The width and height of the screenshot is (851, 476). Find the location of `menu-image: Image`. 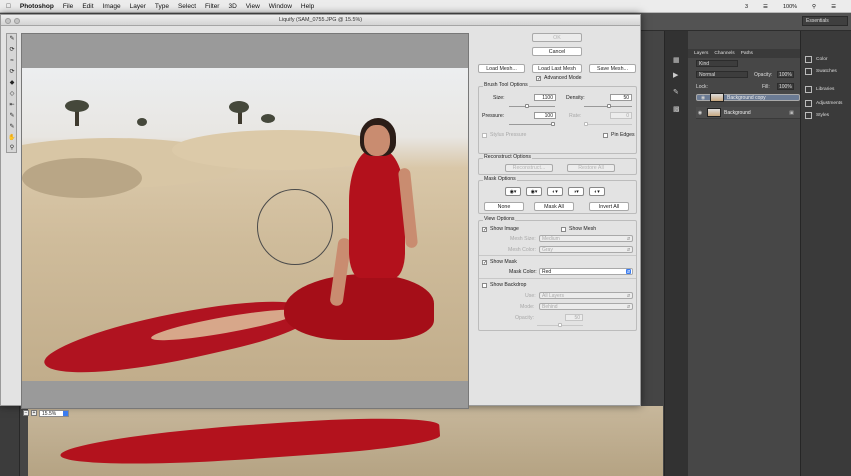

menu-image: Image is located at coordinates (112, 6).